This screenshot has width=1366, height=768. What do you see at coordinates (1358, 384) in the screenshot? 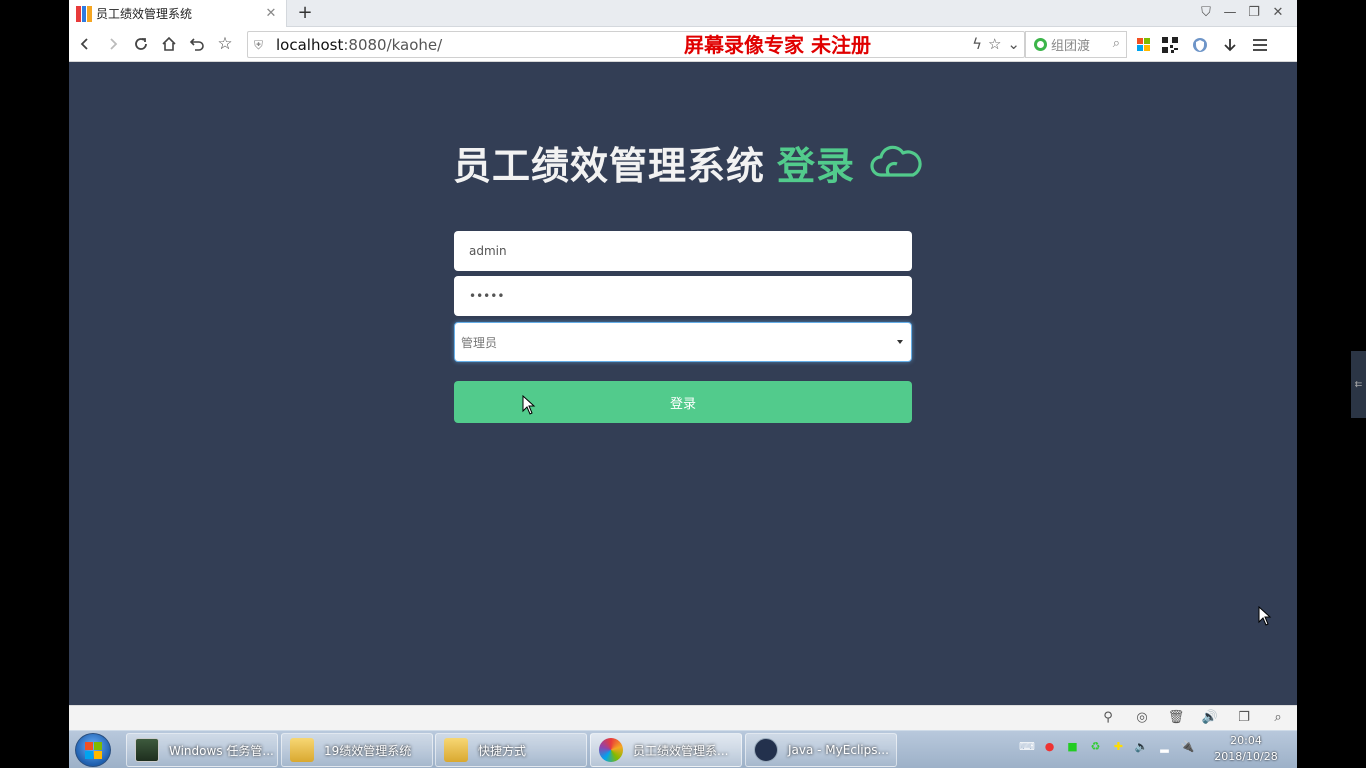
I see `side-panel-handle: ⇇` at bounding box center [1358, 384].